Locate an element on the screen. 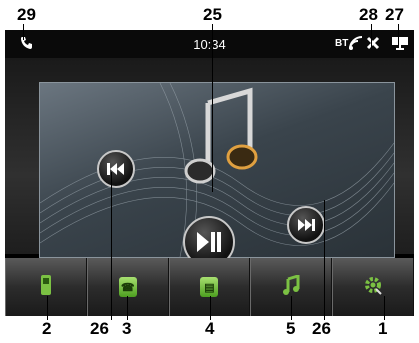  next-track-icon is located at coordinates (306, 225).